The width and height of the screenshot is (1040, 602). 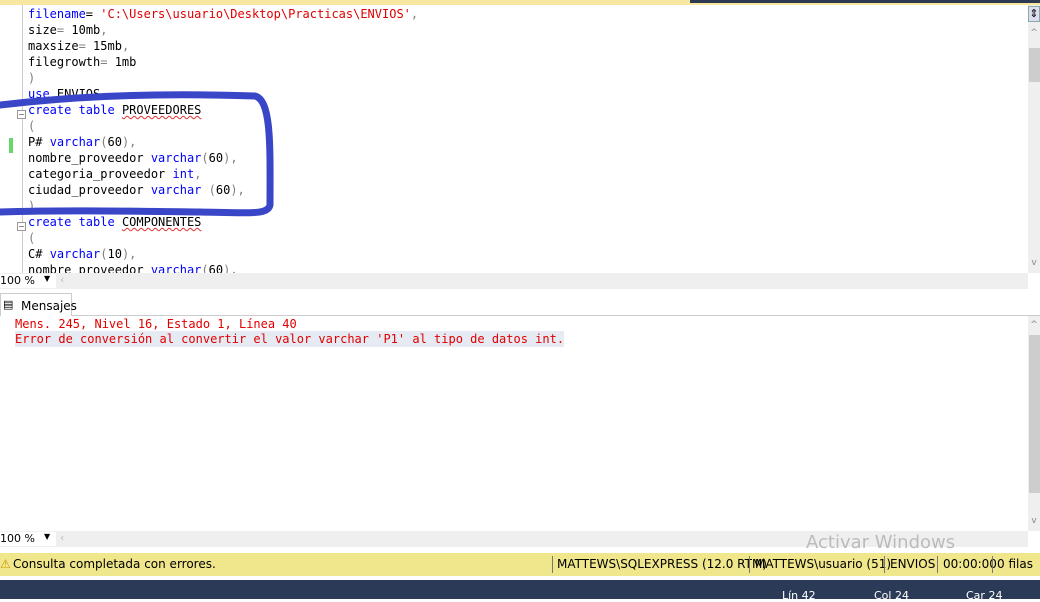 What do you see at coordinates (799, 595) in the screenshot?
I see `cursor-line: Lín 42` at bounding box center [799, 595].